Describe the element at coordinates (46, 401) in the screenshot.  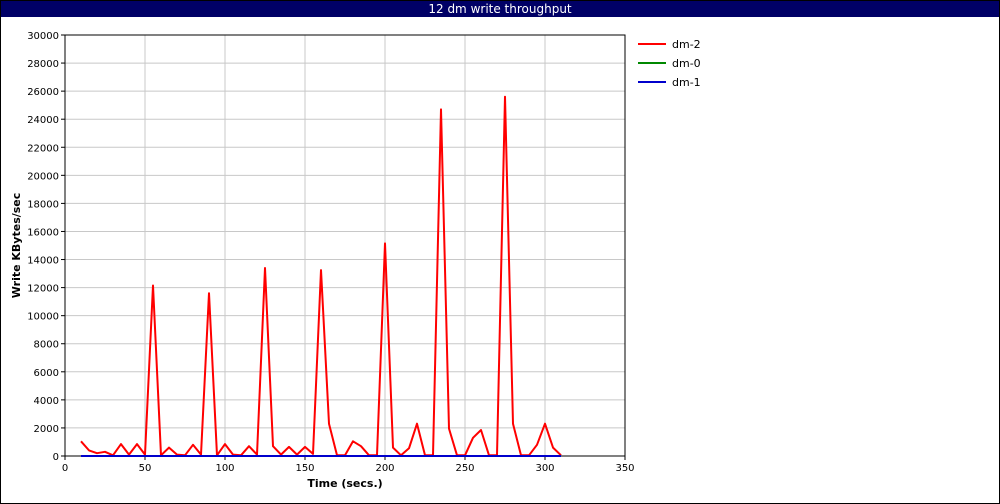
I see `y-tick-label: 4000` at that location.